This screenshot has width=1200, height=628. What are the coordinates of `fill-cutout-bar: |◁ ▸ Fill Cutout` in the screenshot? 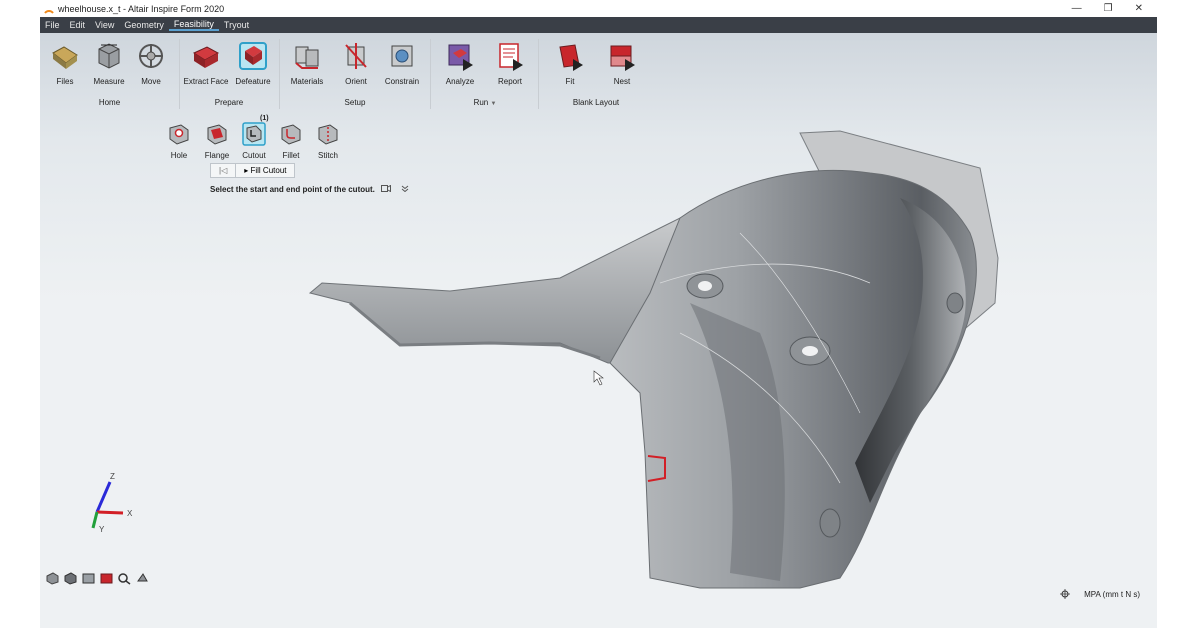 It's located at (253, 170).